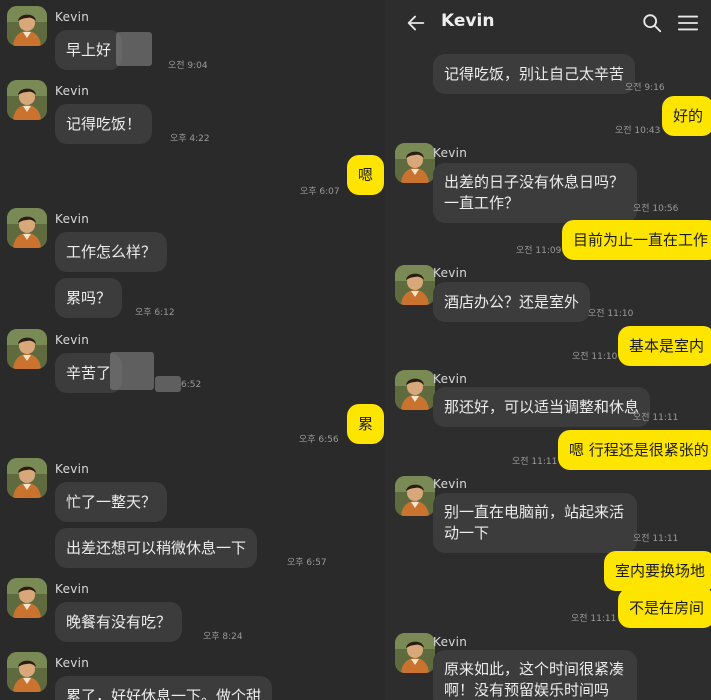 The image size is (711, 700). What do you see at coordinates (512, 302) in the screenshot?
I see `message-bubble: 酒店办公？还是室外` at bounding box center [512, 302].